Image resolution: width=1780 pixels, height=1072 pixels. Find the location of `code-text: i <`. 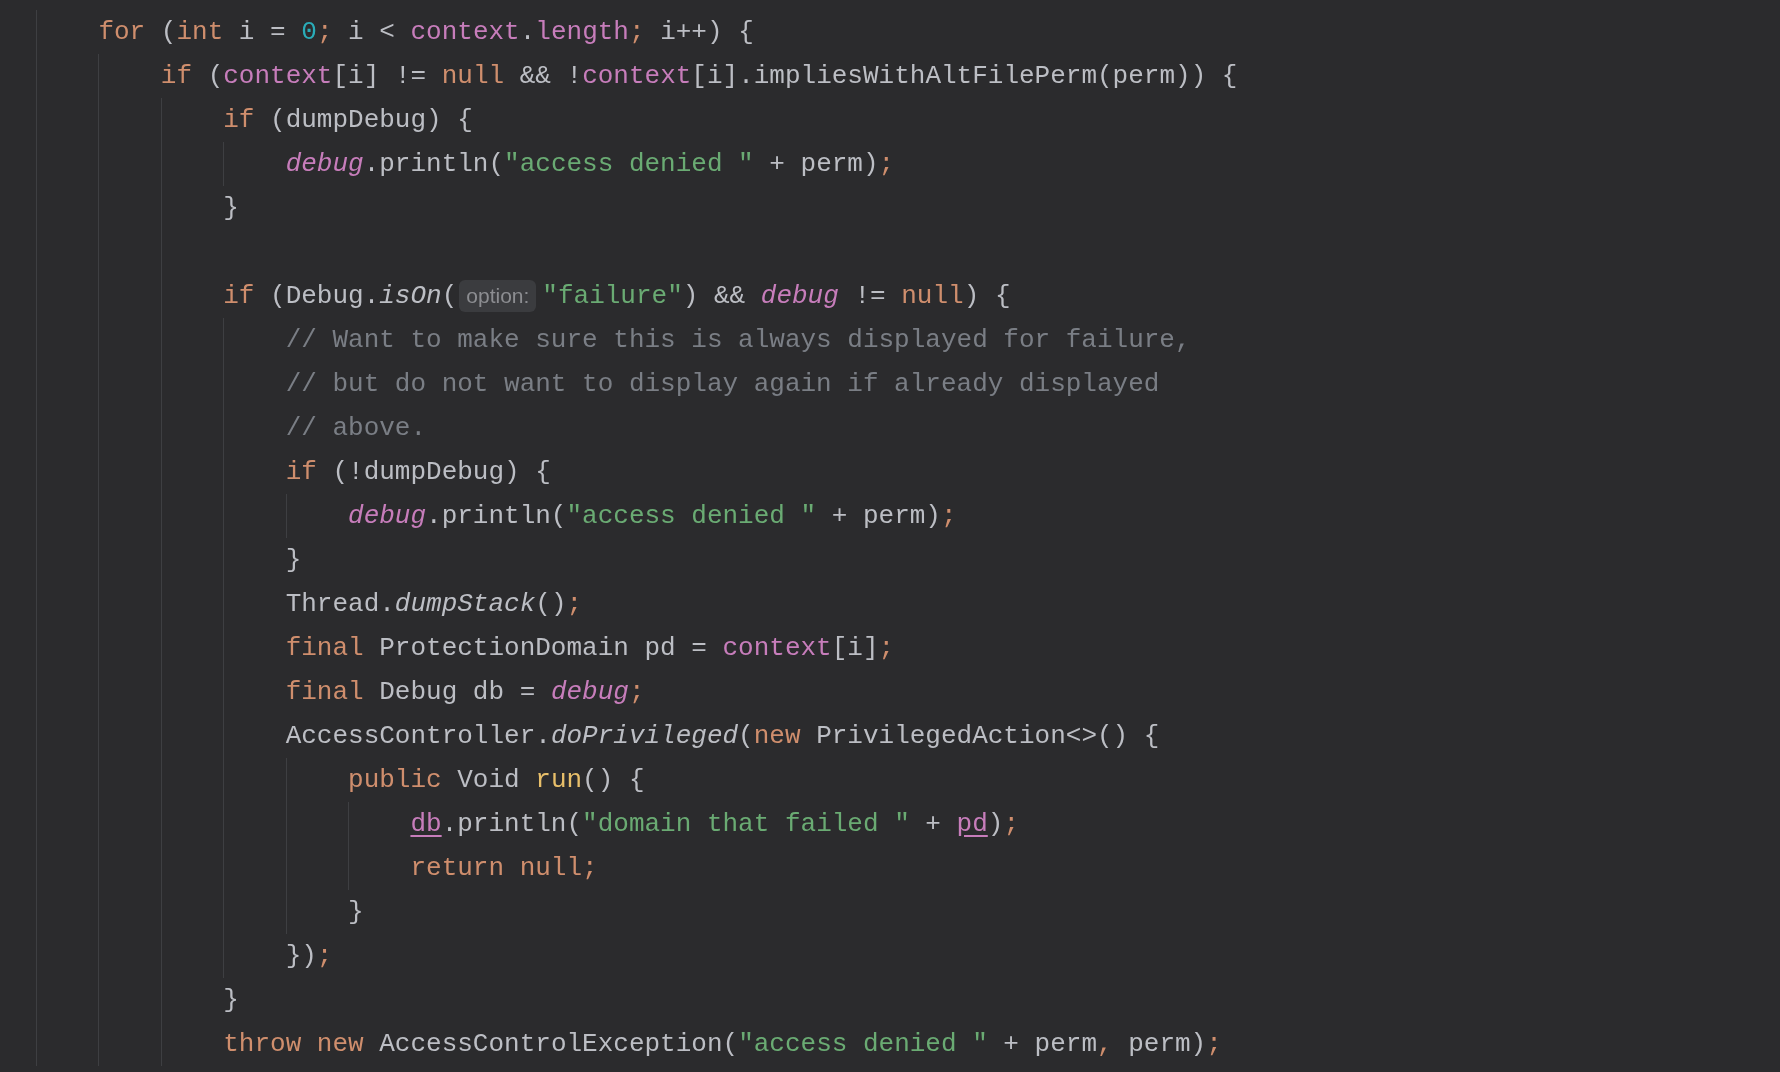

code-text: i < is located at coordinates (371, 32).